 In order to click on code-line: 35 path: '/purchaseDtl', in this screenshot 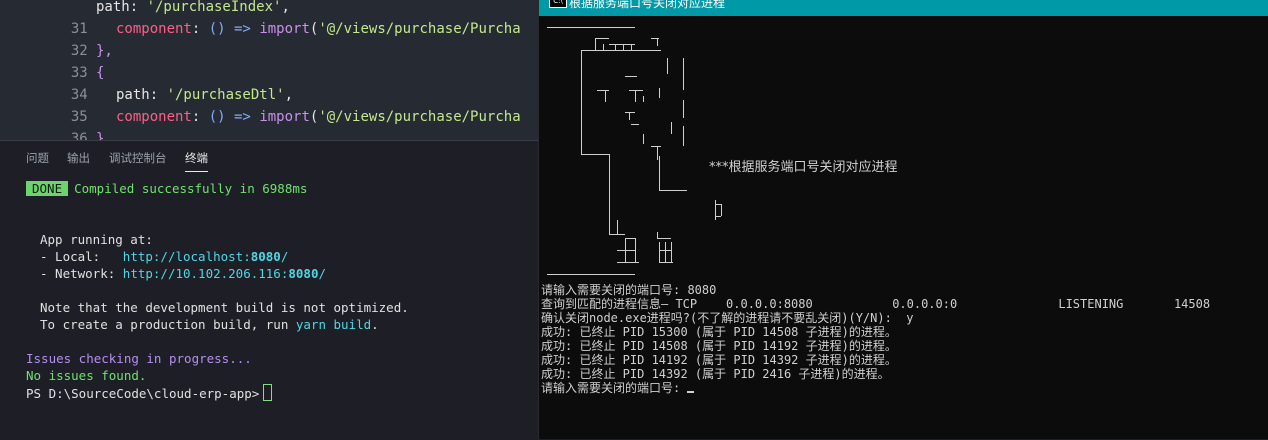, I will do `click(146, 104)`.